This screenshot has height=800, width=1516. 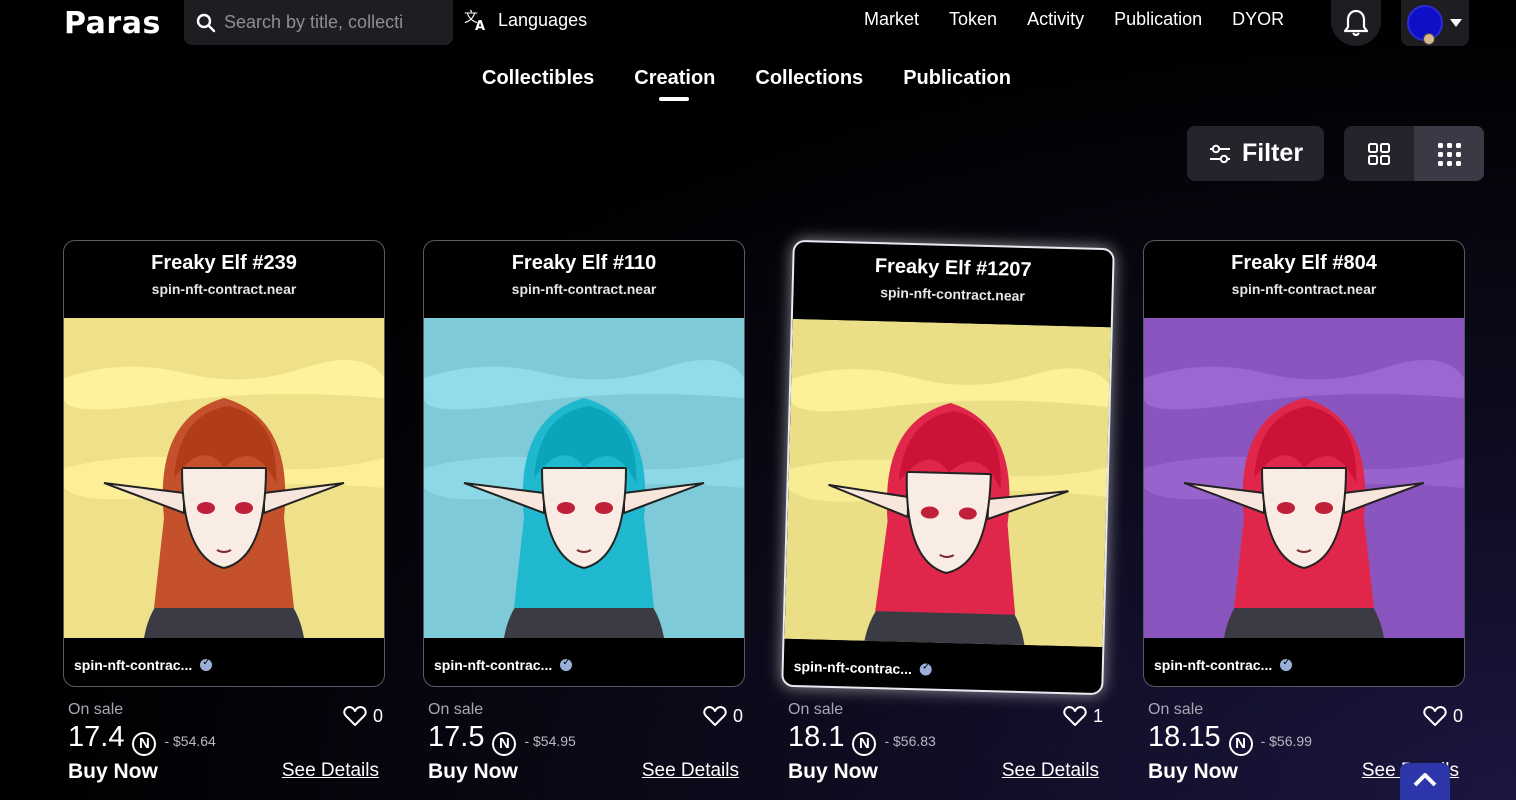 What do you see at coordinates (957, 78) in the screenshot?
I see `tab-publication: Publication` at bounding box center [957, 78].